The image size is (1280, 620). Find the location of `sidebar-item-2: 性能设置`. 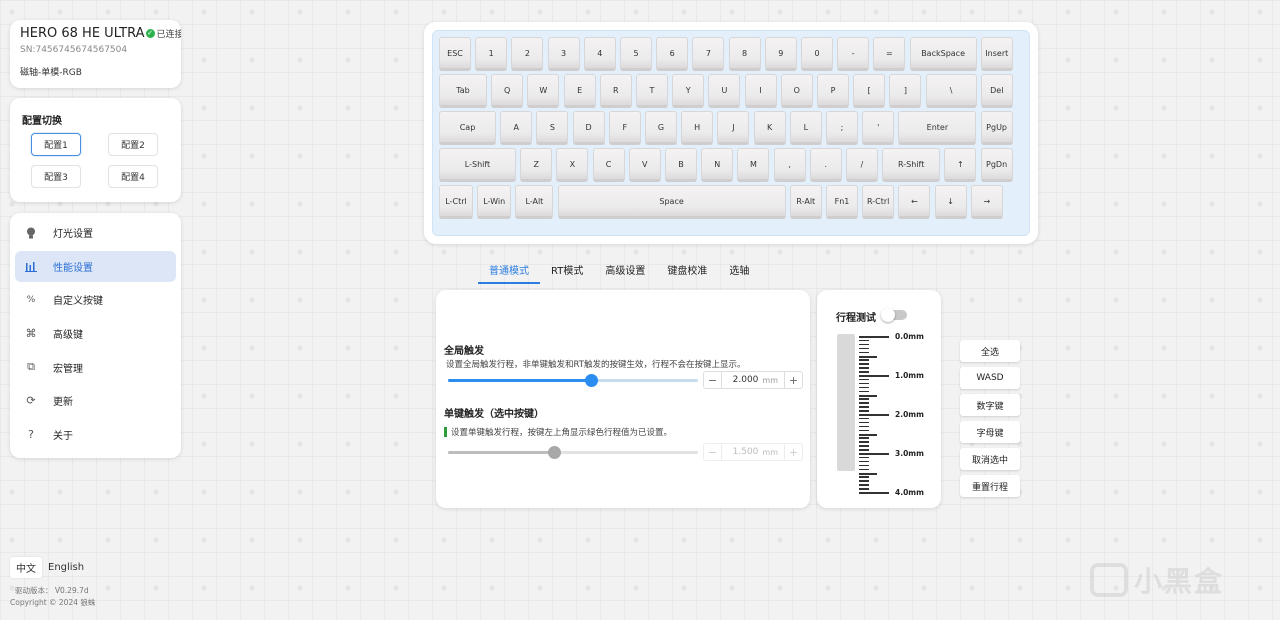

sidebar-item-2: 性能设置 is located at coordinates (95, 266).